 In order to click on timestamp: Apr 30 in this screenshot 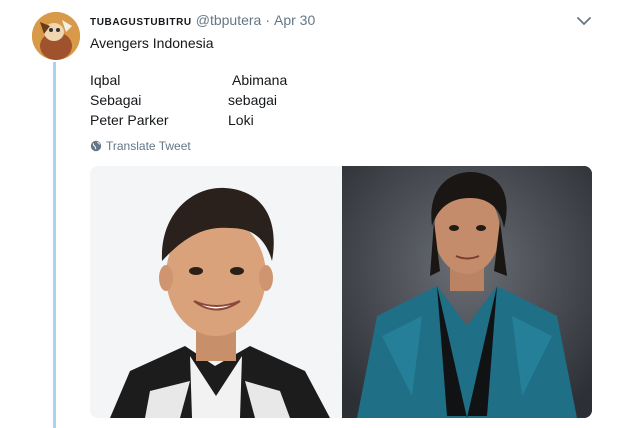, I will do `click(294, 20)`.